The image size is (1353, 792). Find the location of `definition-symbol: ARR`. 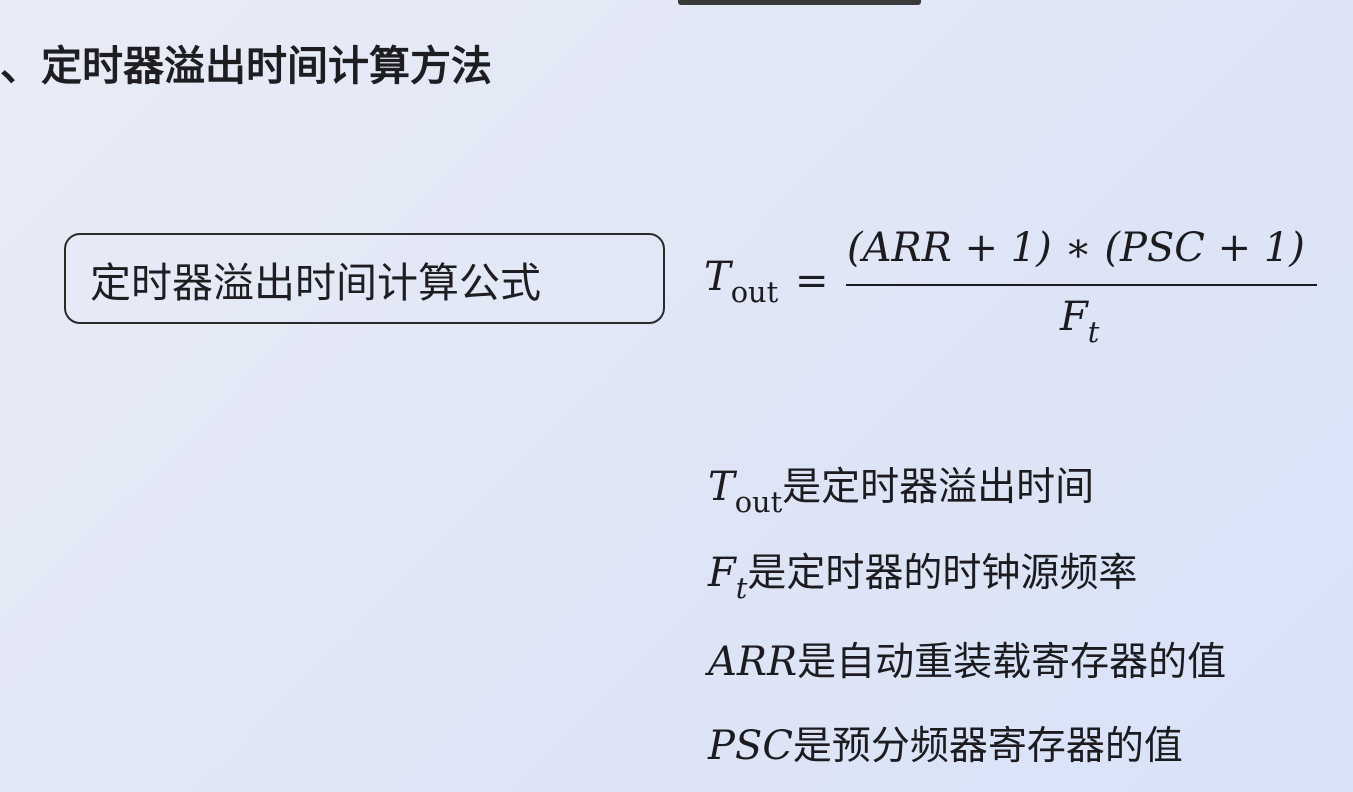

definition-symbol: ARR is located at coordinates (753, 662).